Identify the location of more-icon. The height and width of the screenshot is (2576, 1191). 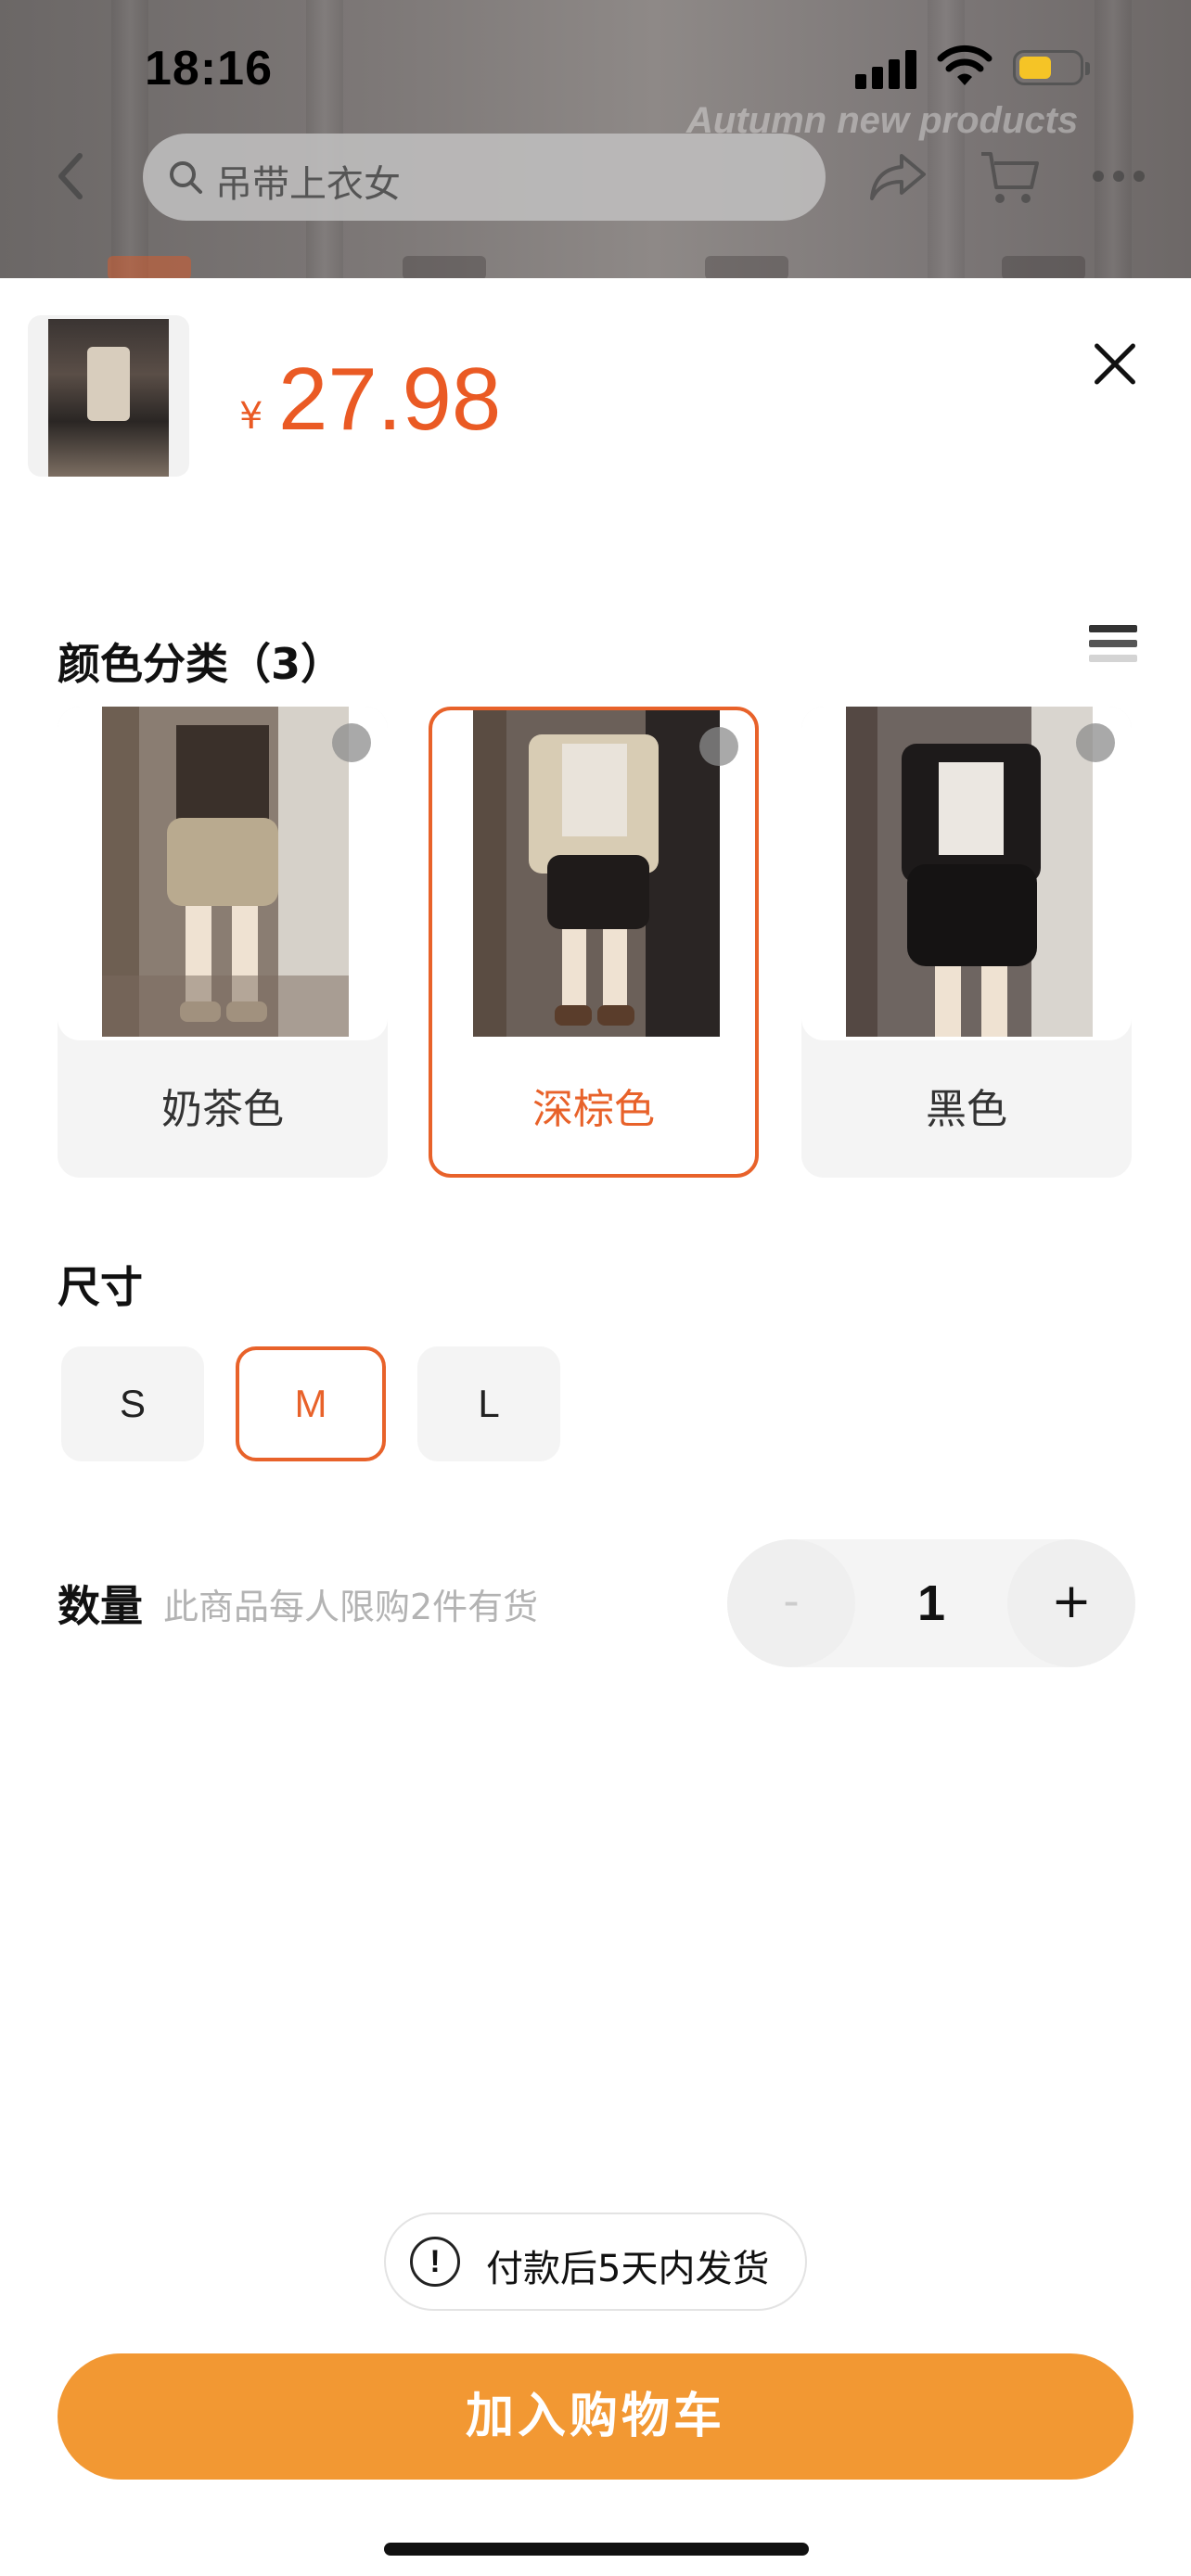
(1121, 177).